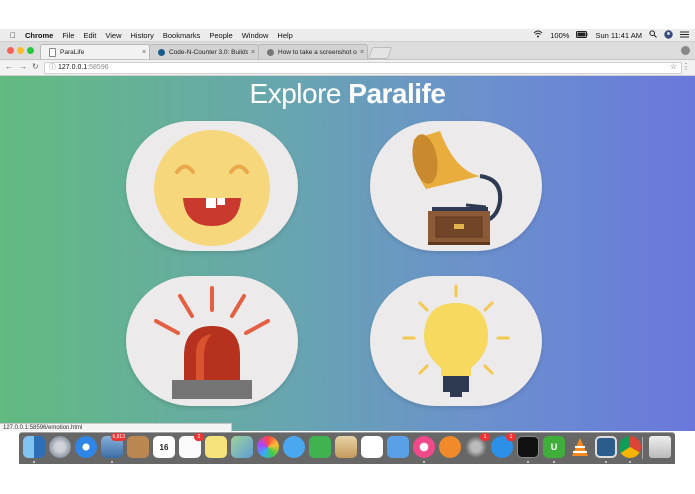 The height and width of the screenshot is (494, 695). Describe the element at coordinates (685, 50) in the screenshot. I see `profile-icon` at that location.